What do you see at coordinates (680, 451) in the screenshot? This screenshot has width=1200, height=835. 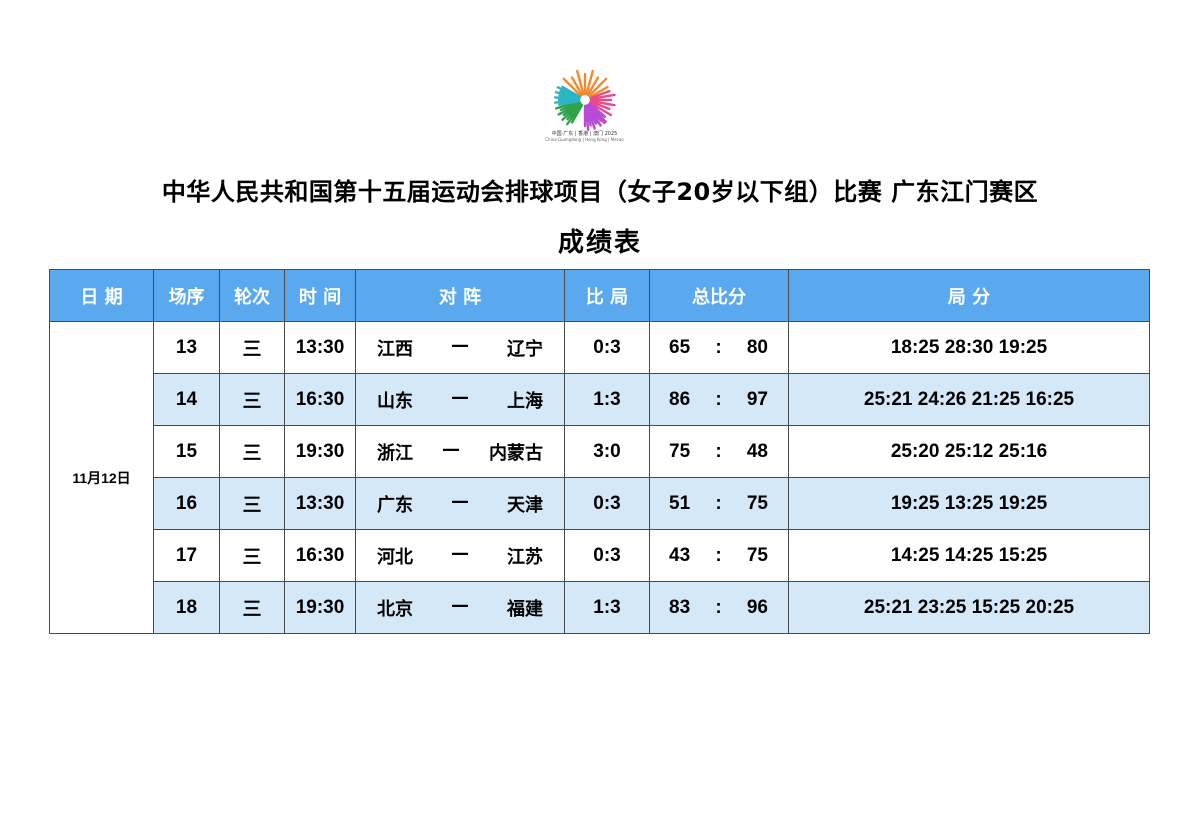 I see `points-home: 75` at bounding box center [680, 451].